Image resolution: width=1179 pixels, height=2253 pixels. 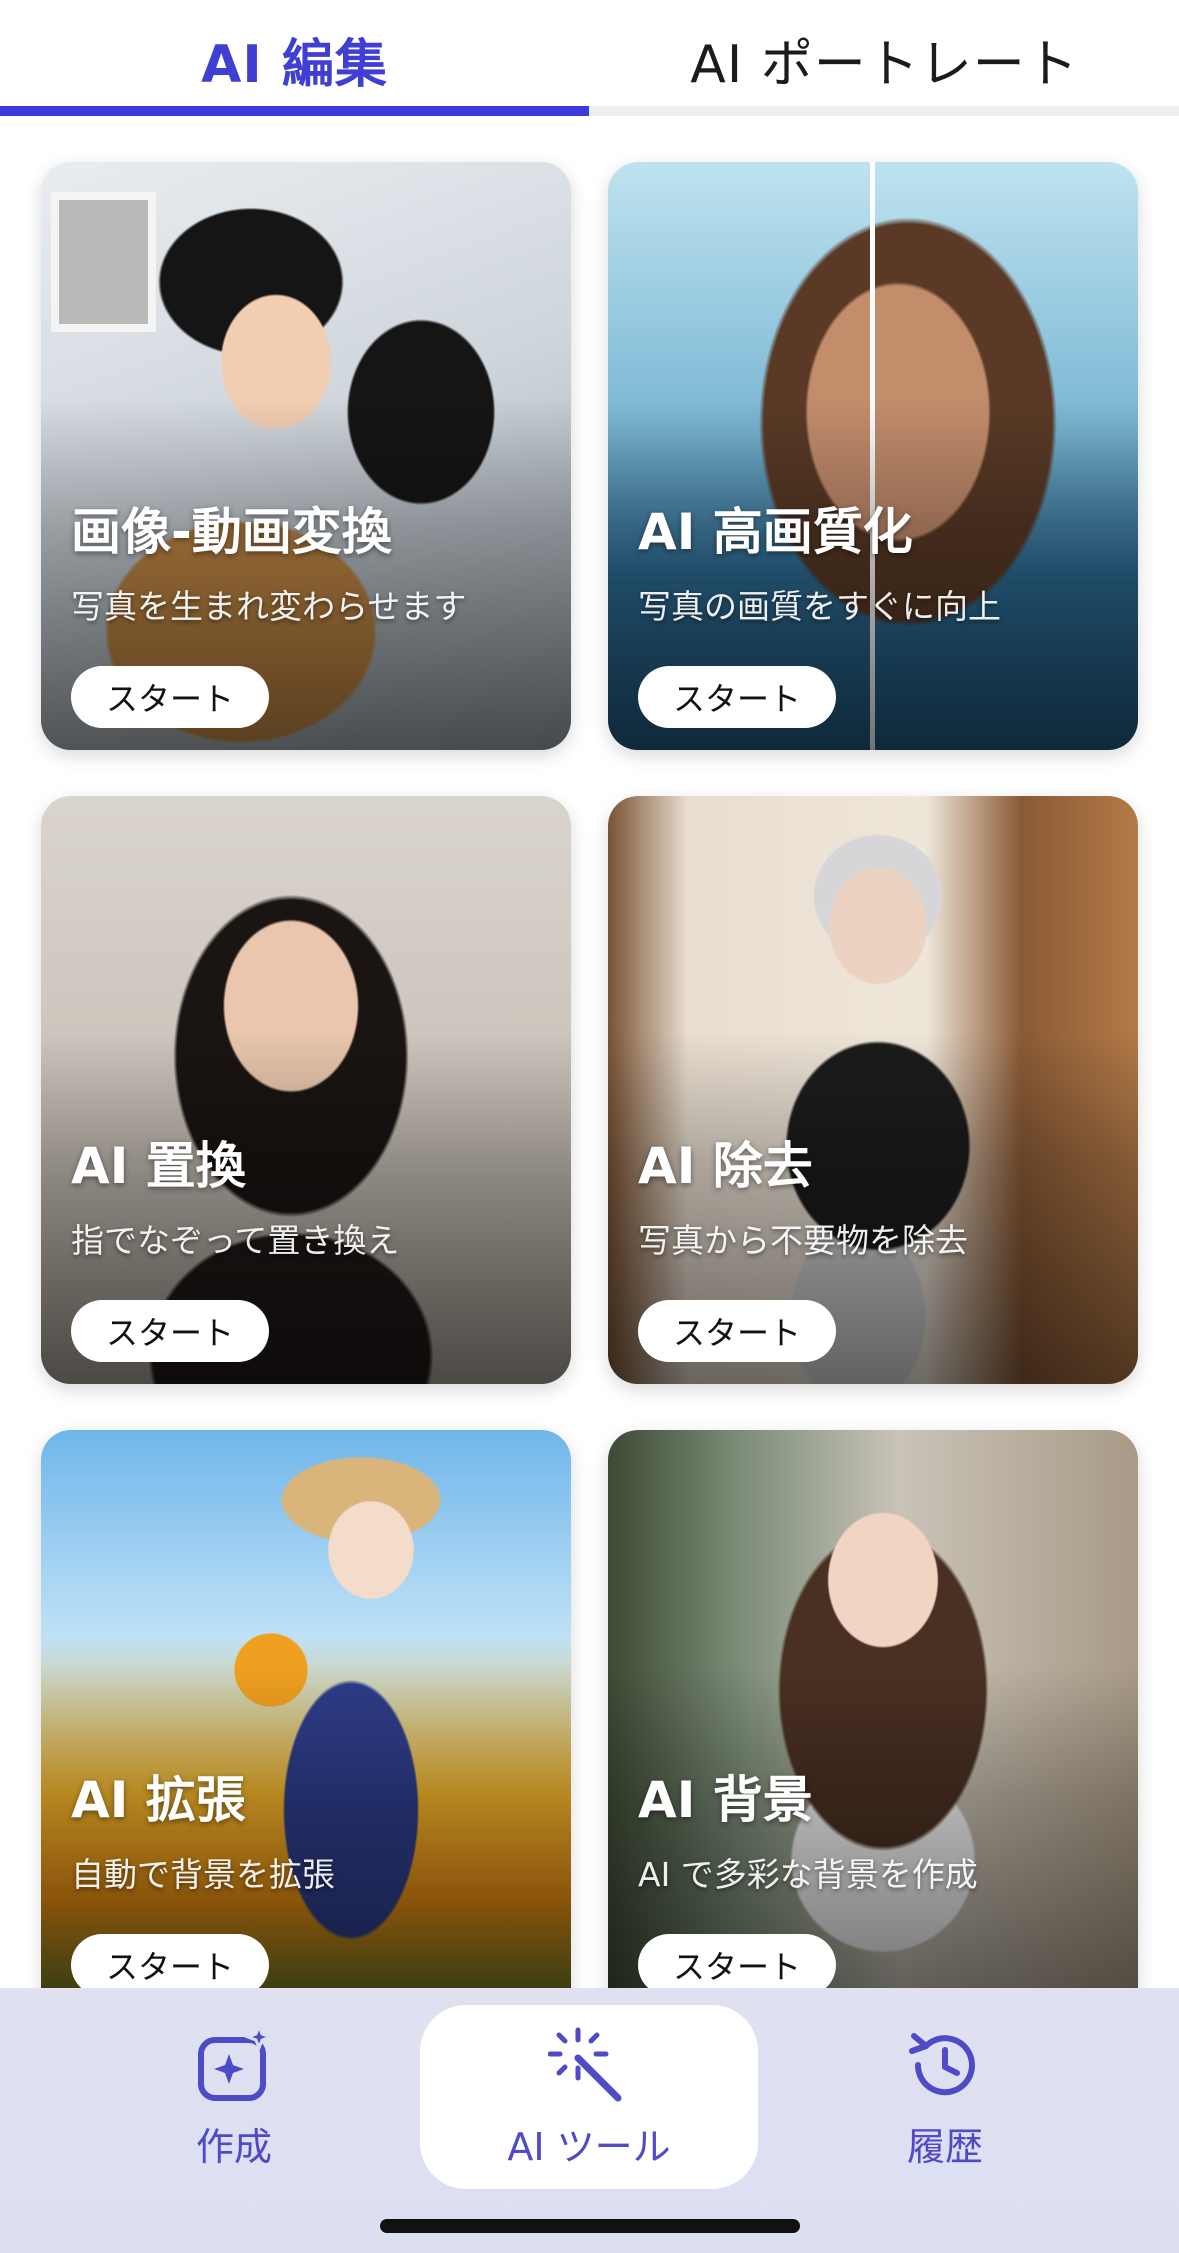 I want to click on nav-ai-tools: AI ツール, so click(x=589, y=2097).